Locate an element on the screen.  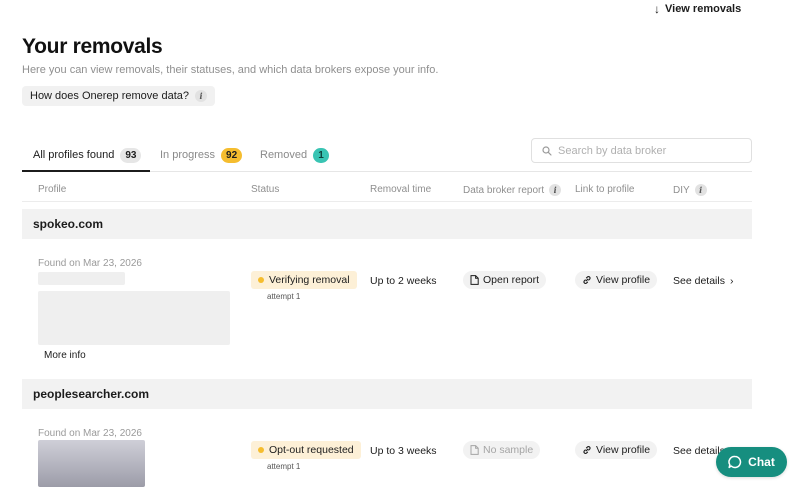
removal-time: Up to 2 weeks is located at coordinates (403, 281).